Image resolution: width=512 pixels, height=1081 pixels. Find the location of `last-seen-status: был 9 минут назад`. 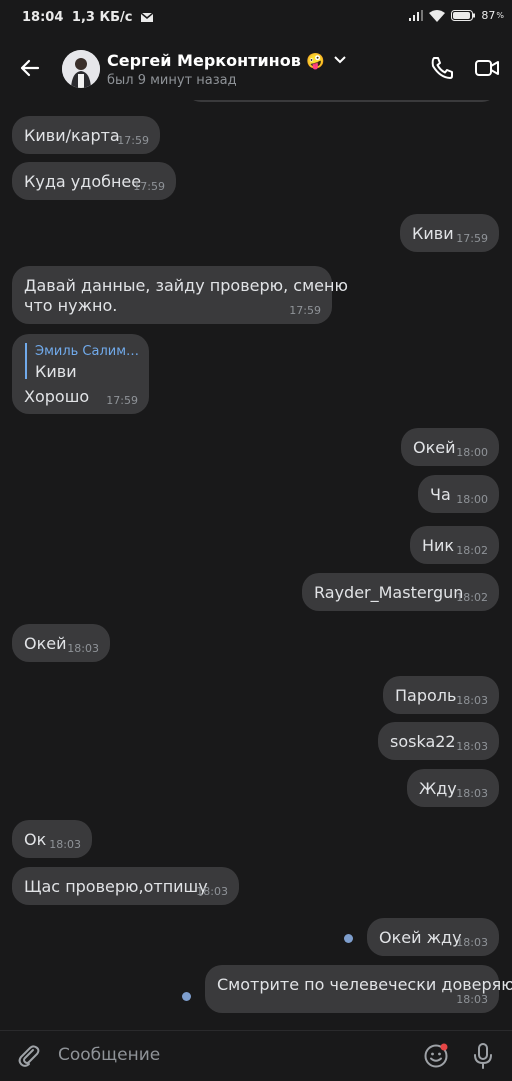

last-seen-status: был 9 минут назад is located at coordinates (172, 80).